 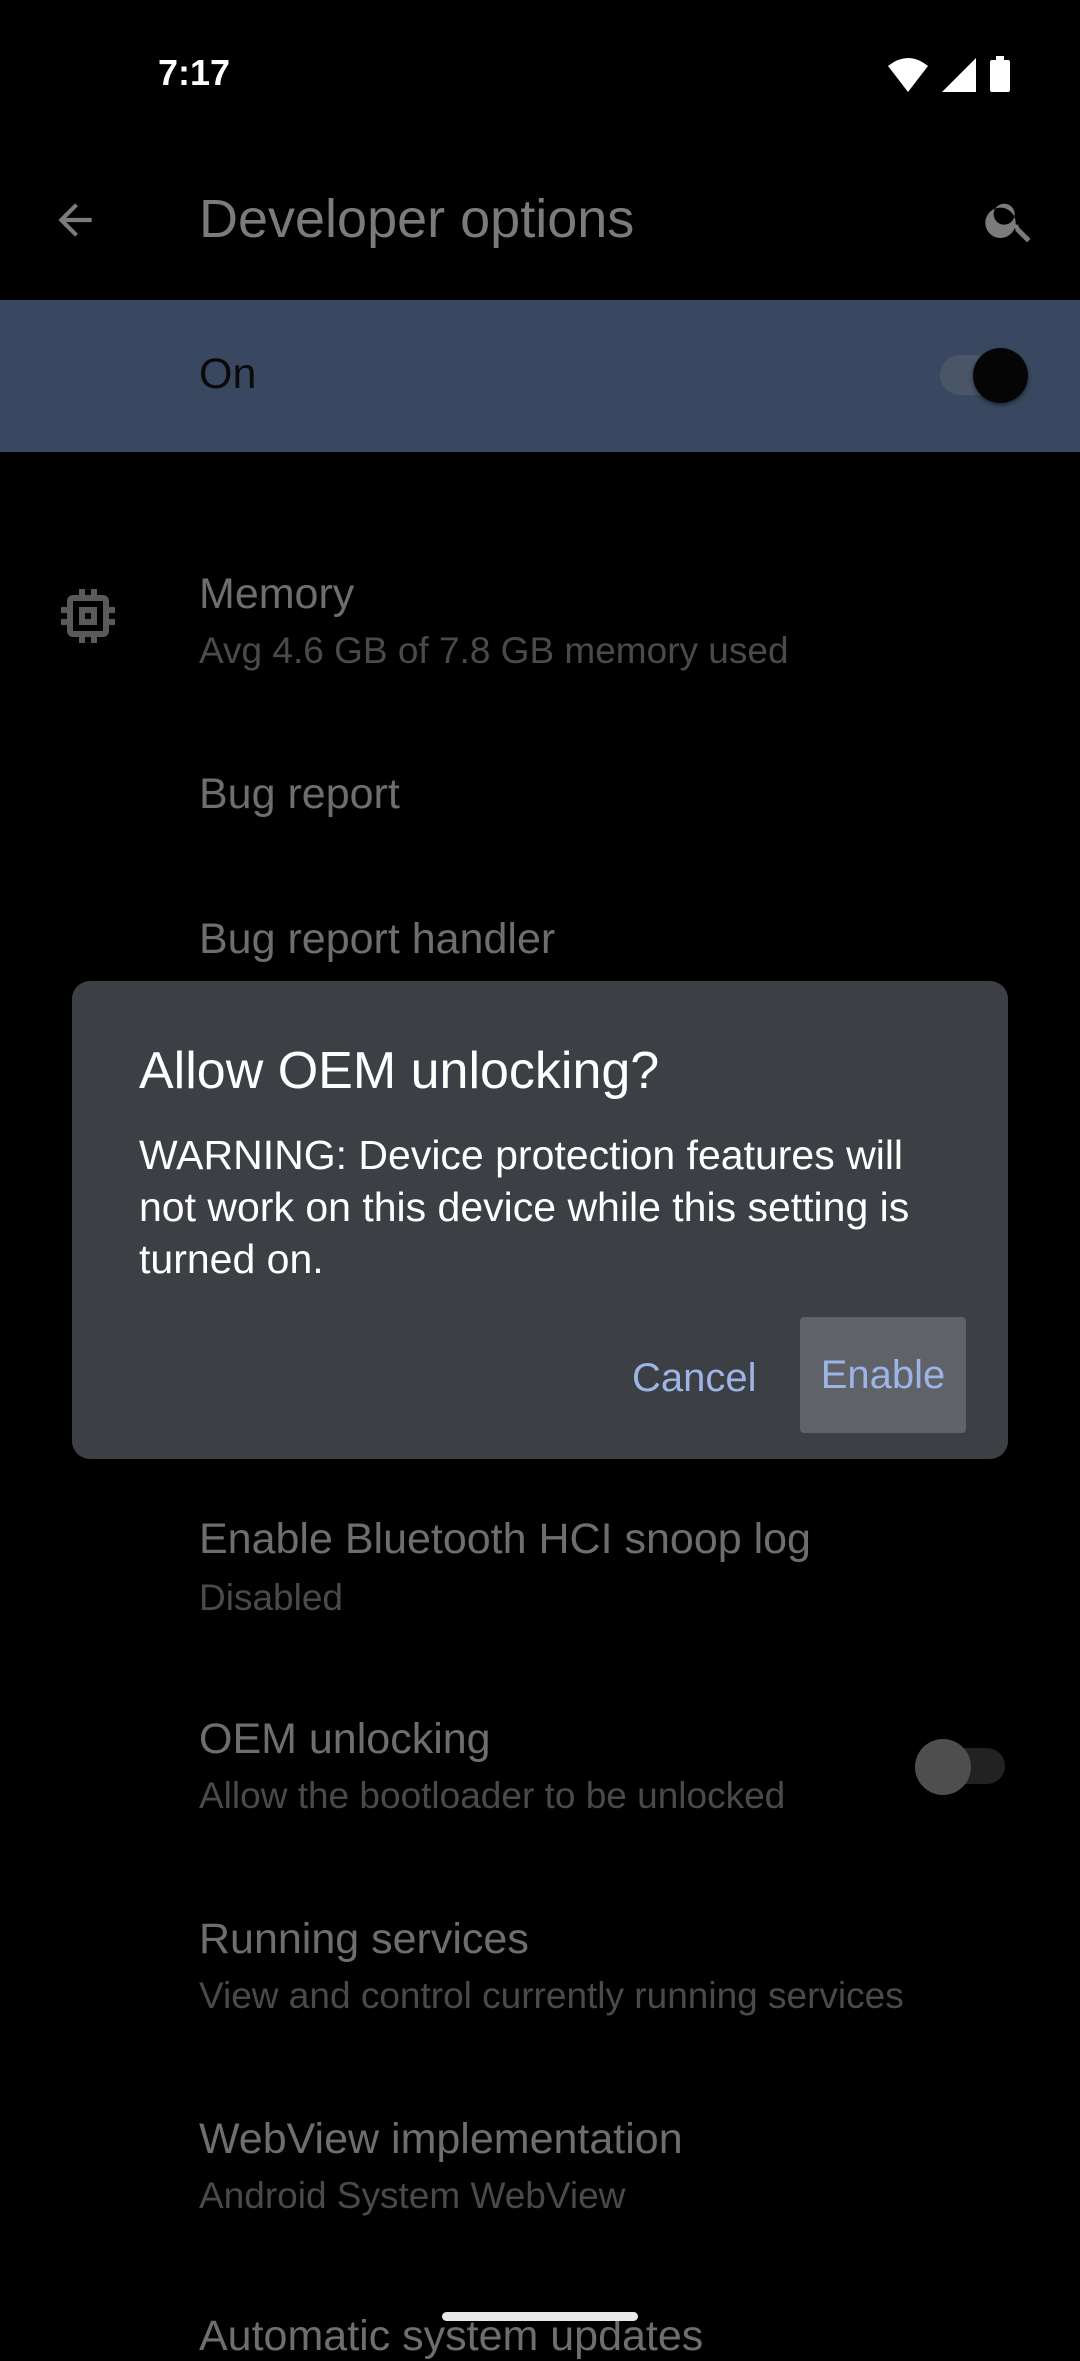 I want to click on setting-bug-report-handler: Bug report handler, so click(x=377, y=939).